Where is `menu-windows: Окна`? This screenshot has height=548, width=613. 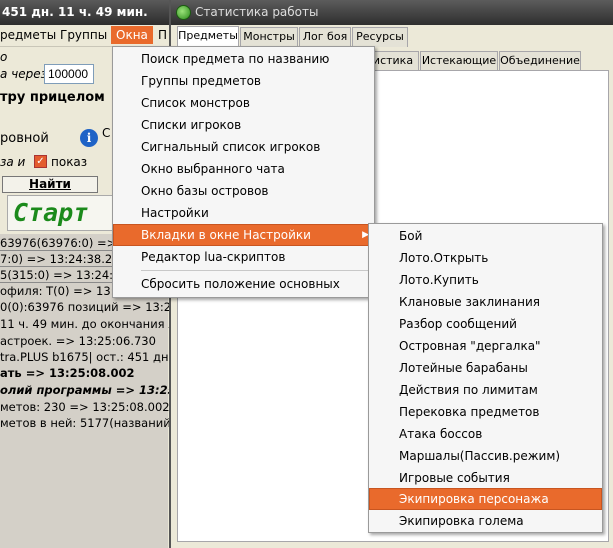 menu-windows: Окна is located at coordinates (132, 35).